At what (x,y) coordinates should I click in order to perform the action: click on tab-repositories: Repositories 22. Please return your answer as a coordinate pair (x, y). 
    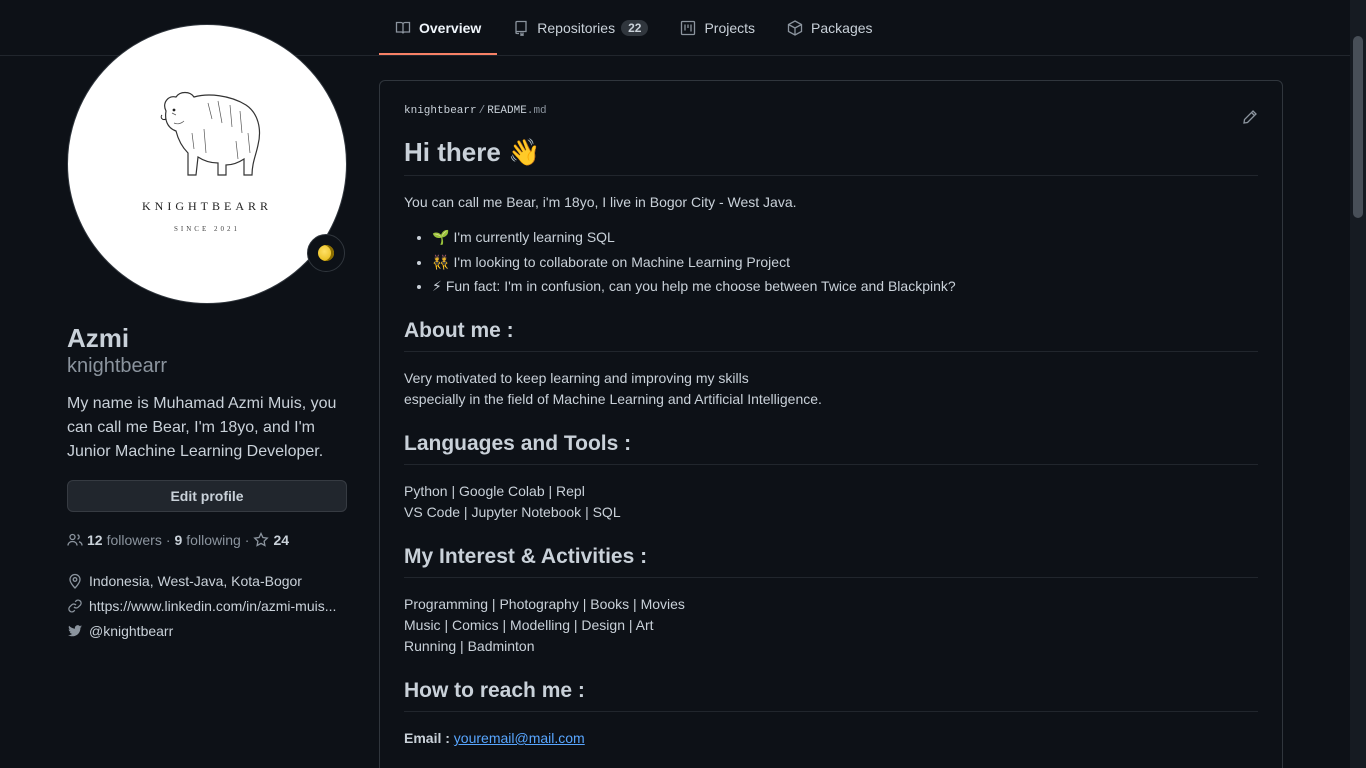
    Looking at the image, I should click on (580, 28).